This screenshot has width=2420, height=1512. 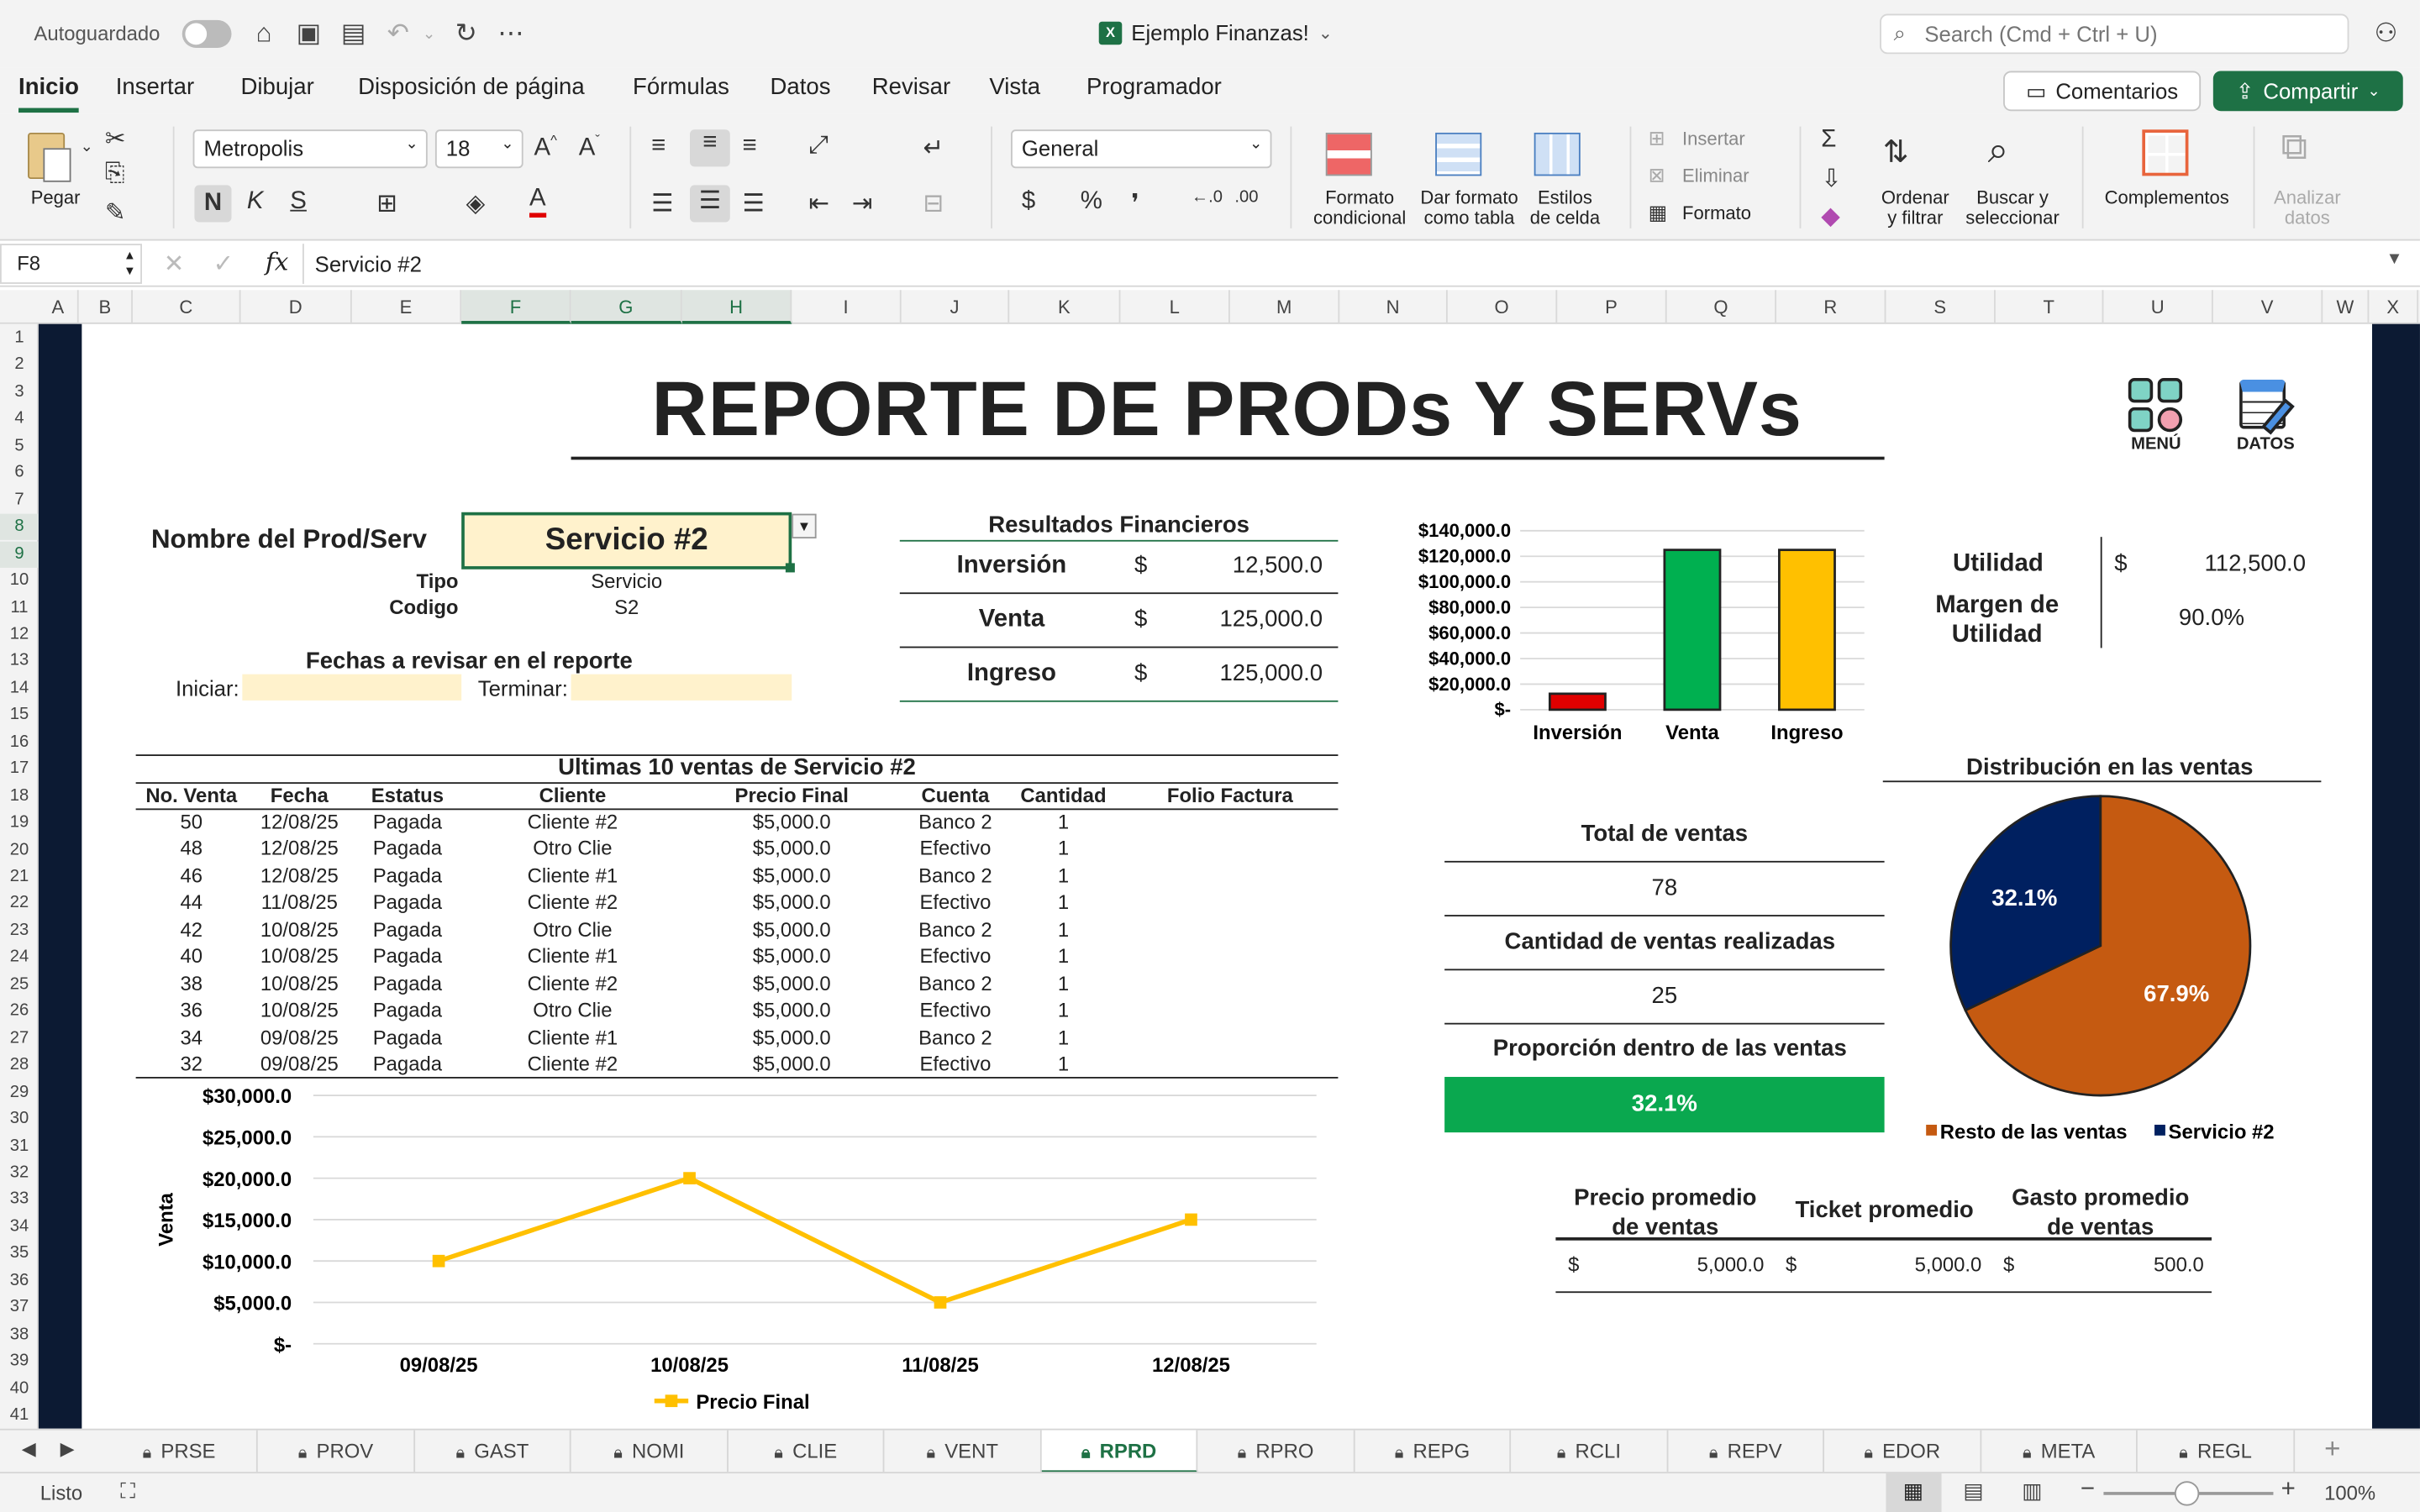 I want to click on row-header: 6, so click(x=19, y=473).